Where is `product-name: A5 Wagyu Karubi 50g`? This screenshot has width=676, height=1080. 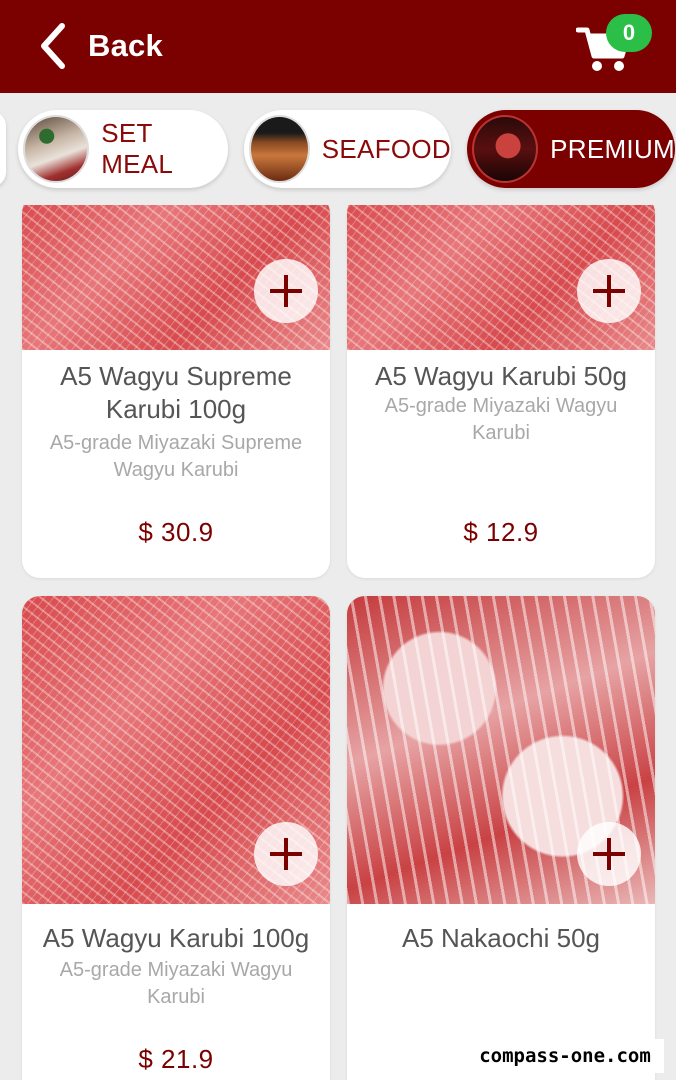 product-name: A5 Wagyu Karubi 50g is located at coordinates (501, 376).